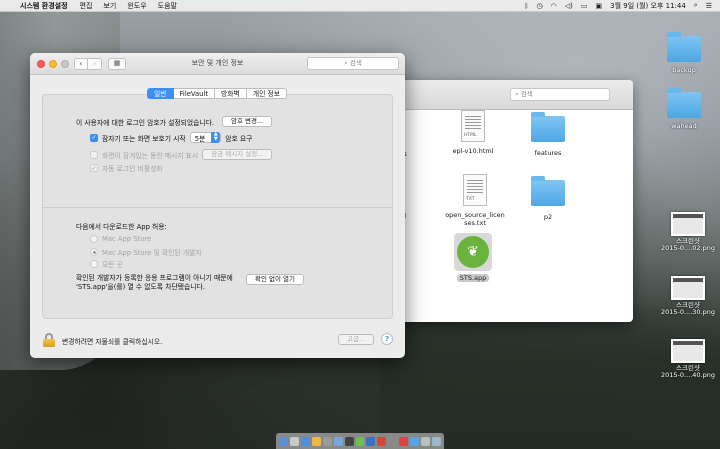 The height and width of the screenshot is (449, 720). Describe the element at coordinates (109, 6) in the screenshot. I see `menu-view: 보기` at that location.